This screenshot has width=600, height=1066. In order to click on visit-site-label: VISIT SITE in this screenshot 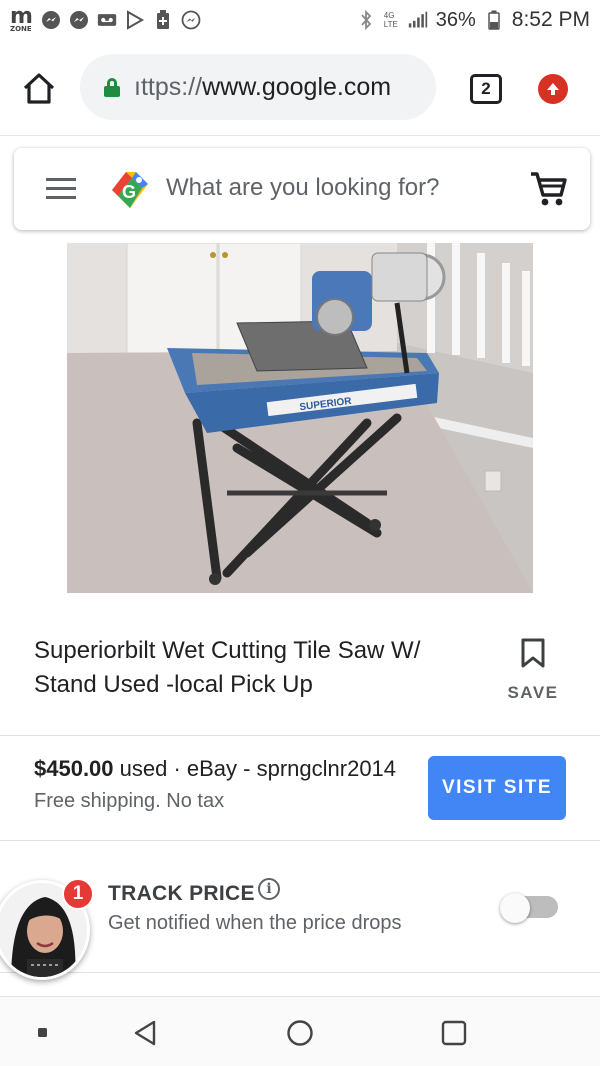, I will do `click(497, 787)`.